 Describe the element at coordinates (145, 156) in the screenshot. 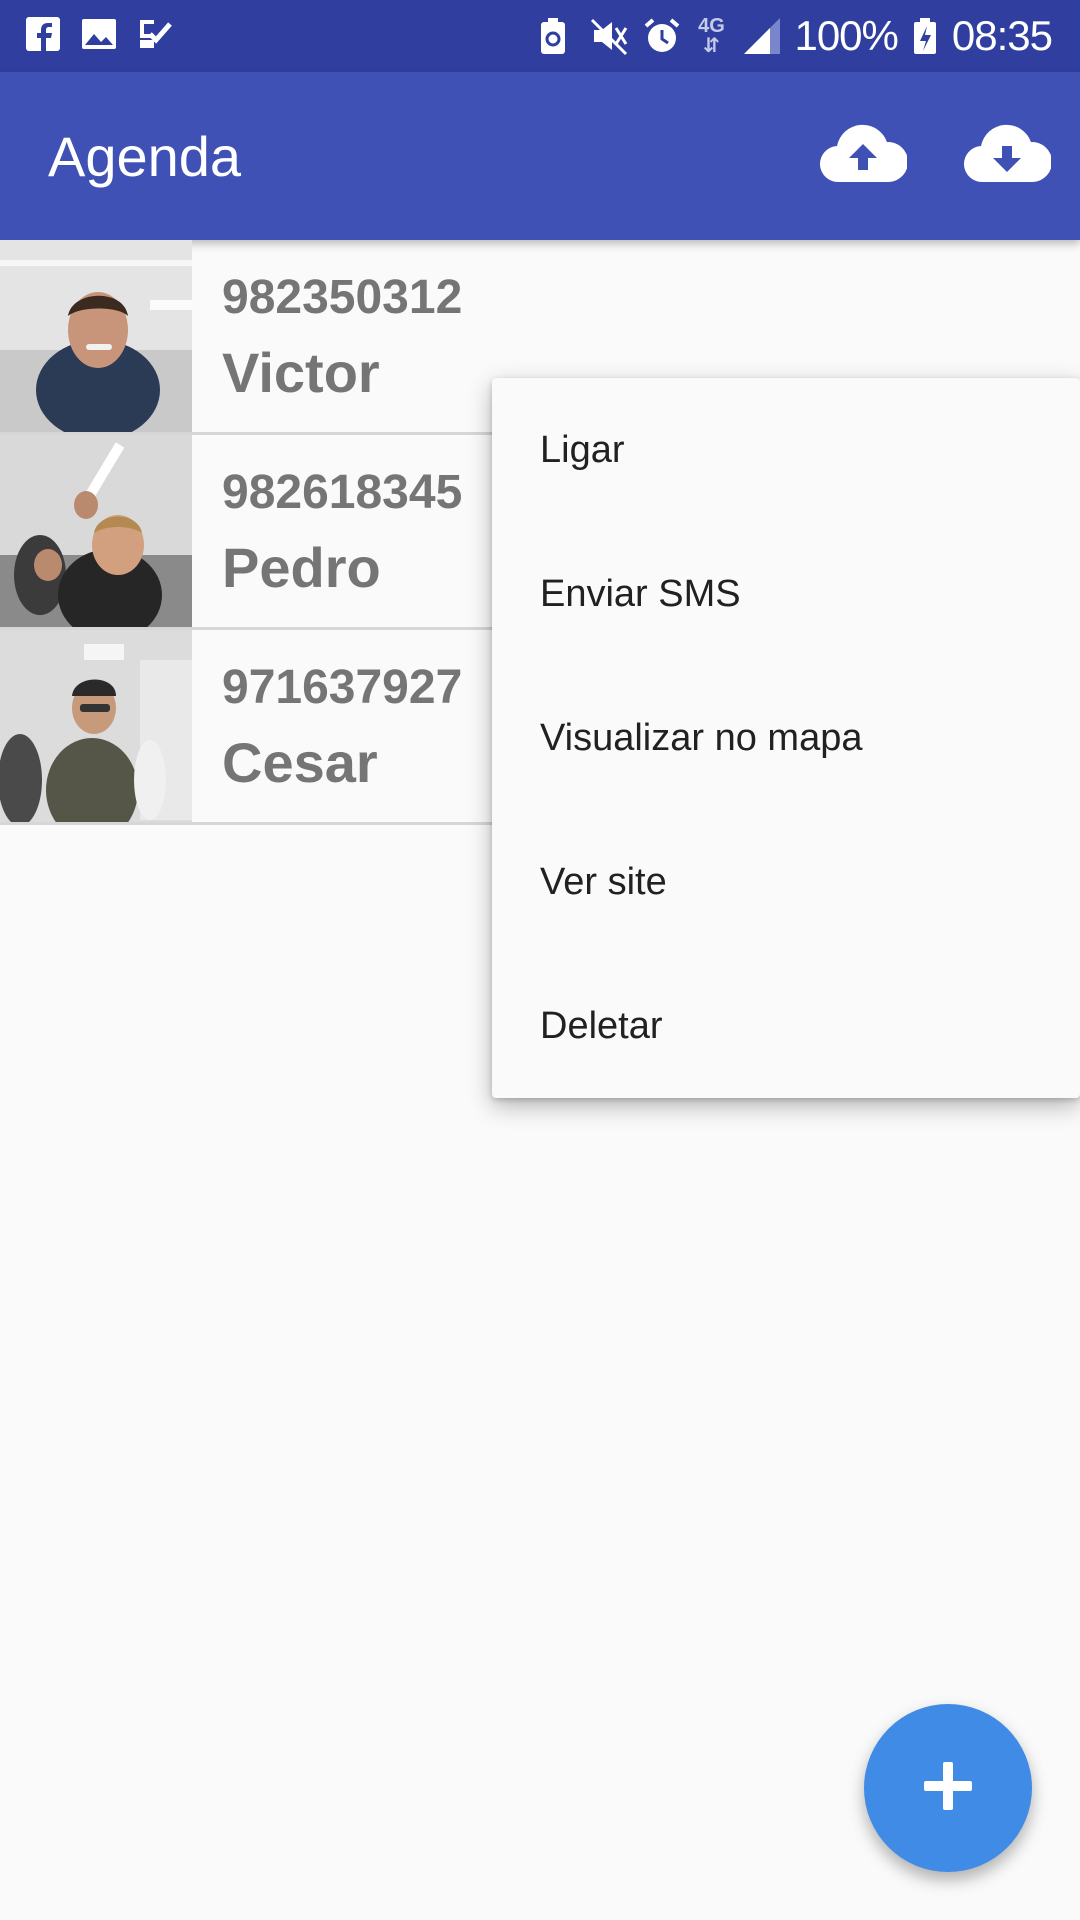

I see `app-title: Agenda` at that location.